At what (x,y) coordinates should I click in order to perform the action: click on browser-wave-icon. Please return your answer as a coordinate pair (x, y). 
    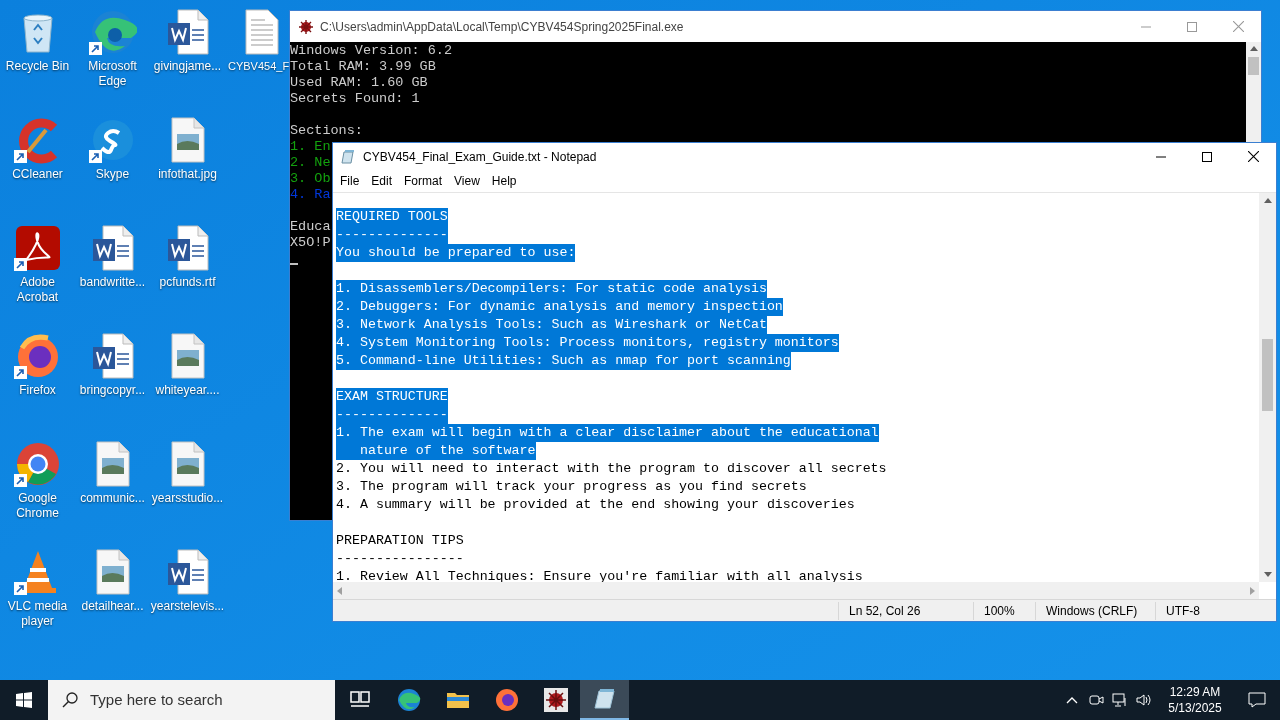
    Looking at the image, I should click on (408, 700).